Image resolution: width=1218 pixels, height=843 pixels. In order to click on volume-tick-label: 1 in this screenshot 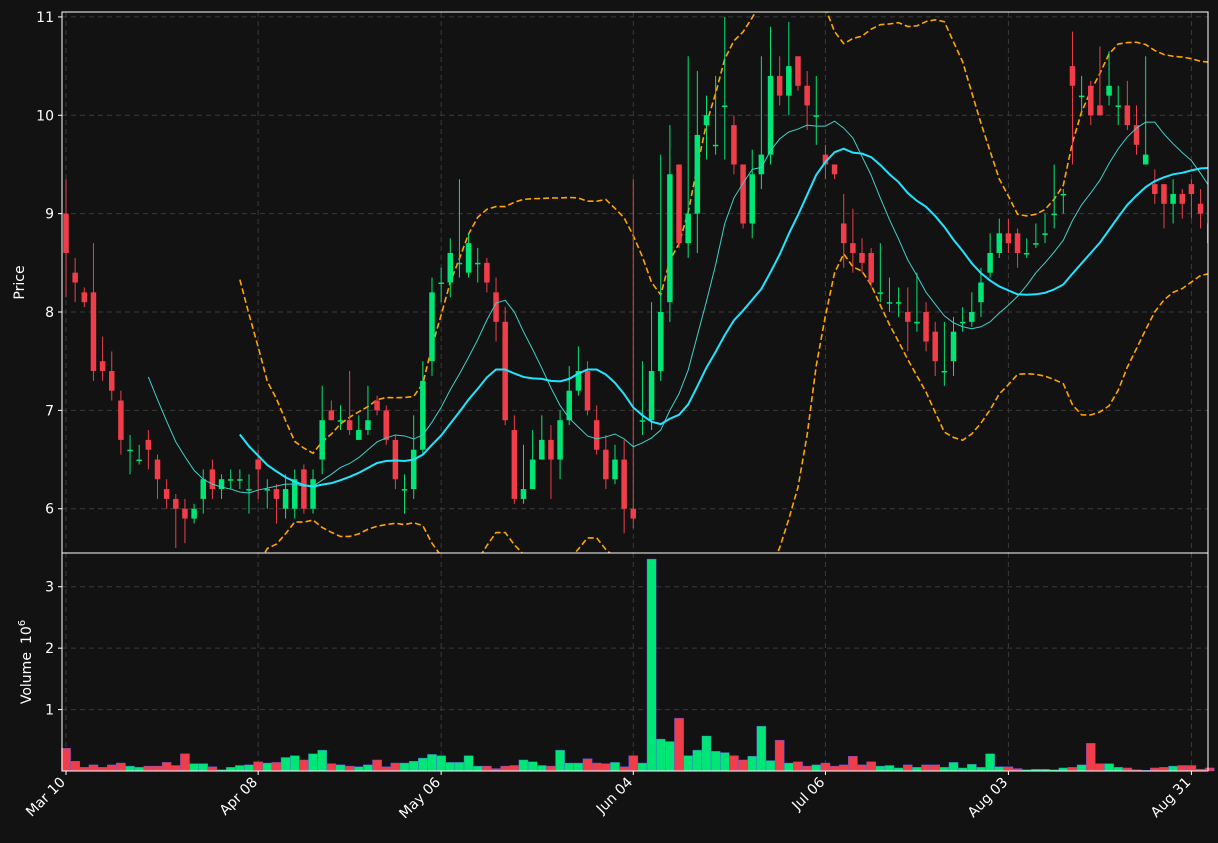, I will do `click(49, 711)`.